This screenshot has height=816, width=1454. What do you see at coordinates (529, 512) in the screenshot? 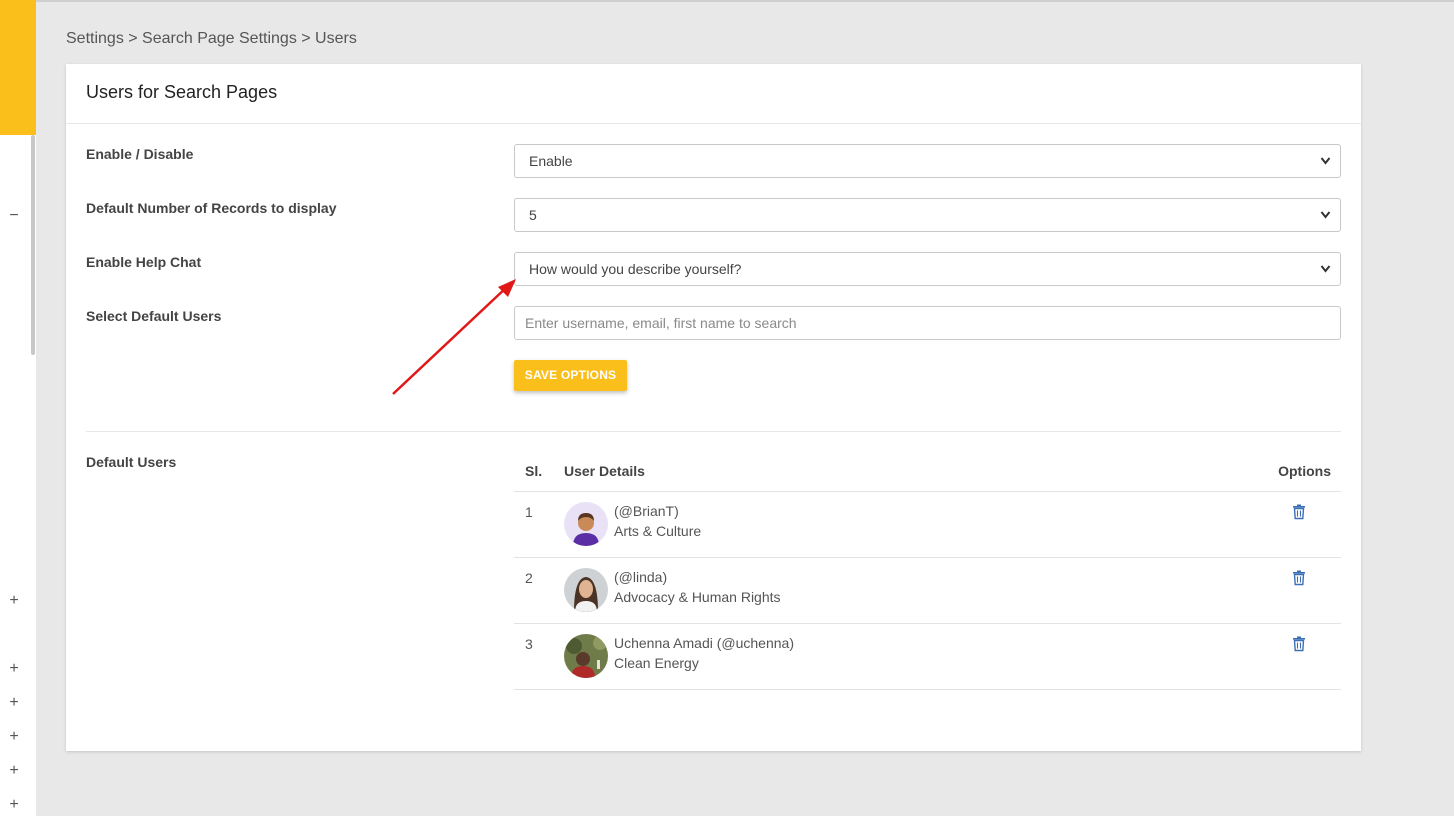
I see `row-number: 1` at bounding box center [529, 512].